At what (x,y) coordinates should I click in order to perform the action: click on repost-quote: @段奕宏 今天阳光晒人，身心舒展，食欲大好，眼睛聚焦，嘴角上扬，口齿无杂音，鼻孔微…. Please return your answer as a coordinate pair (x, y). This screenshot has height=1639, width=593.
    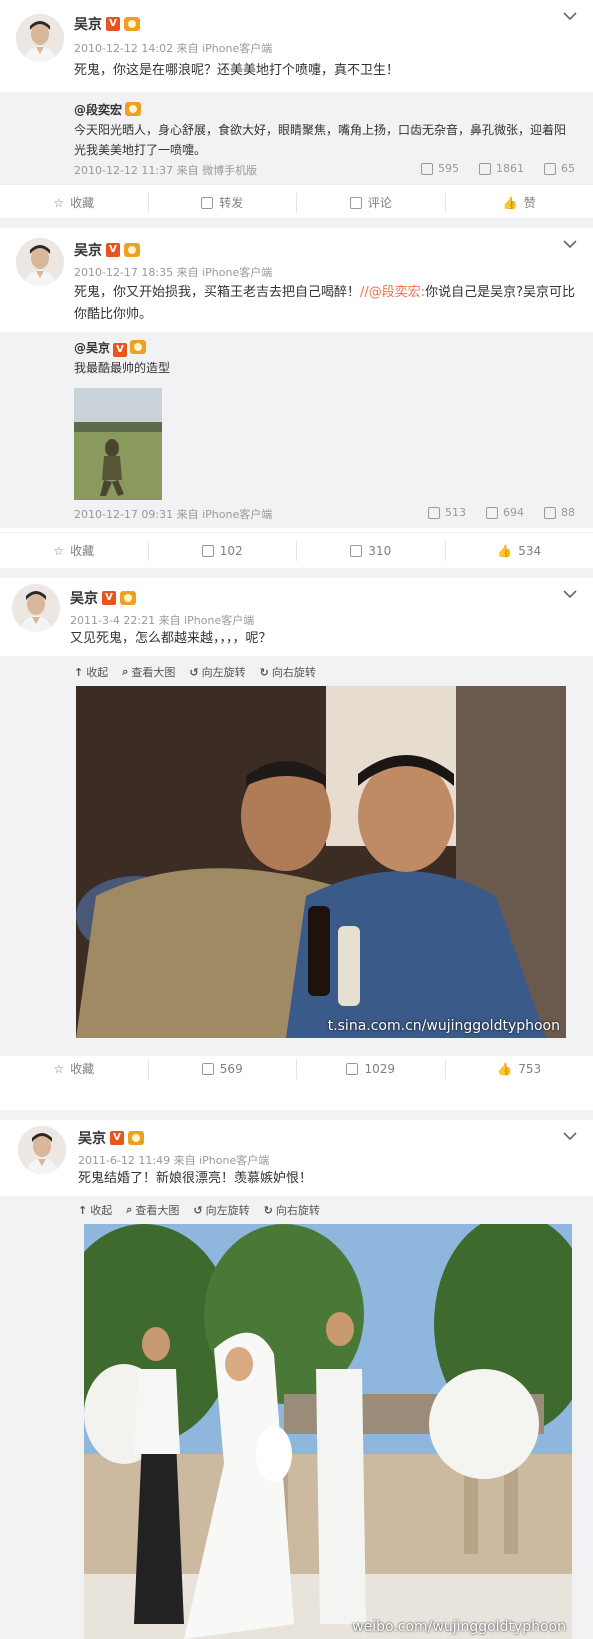
    Looking at the image, I should click on (296, 138).